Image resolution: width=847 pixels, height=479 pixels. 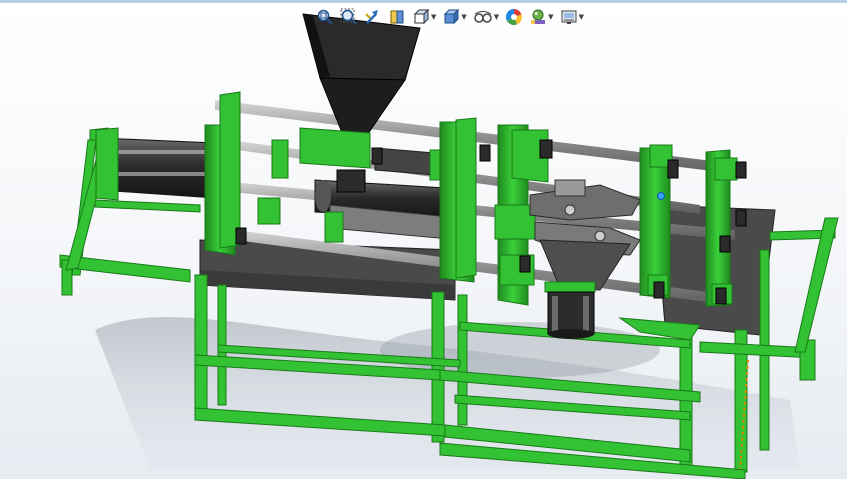 I want to click on section-view-icon, so click(x=397, y=17).